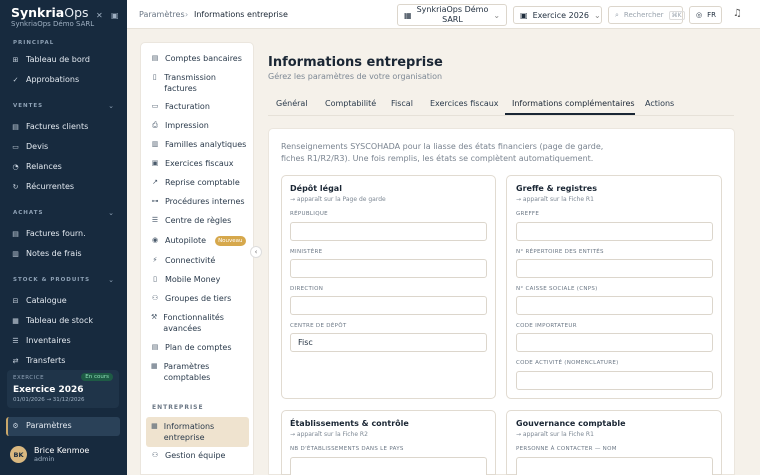  What do you see at coordinates (556, 188) in the screenshot?
I see `greffe-title: Greffe & registres` at bounding box center [556, 188].